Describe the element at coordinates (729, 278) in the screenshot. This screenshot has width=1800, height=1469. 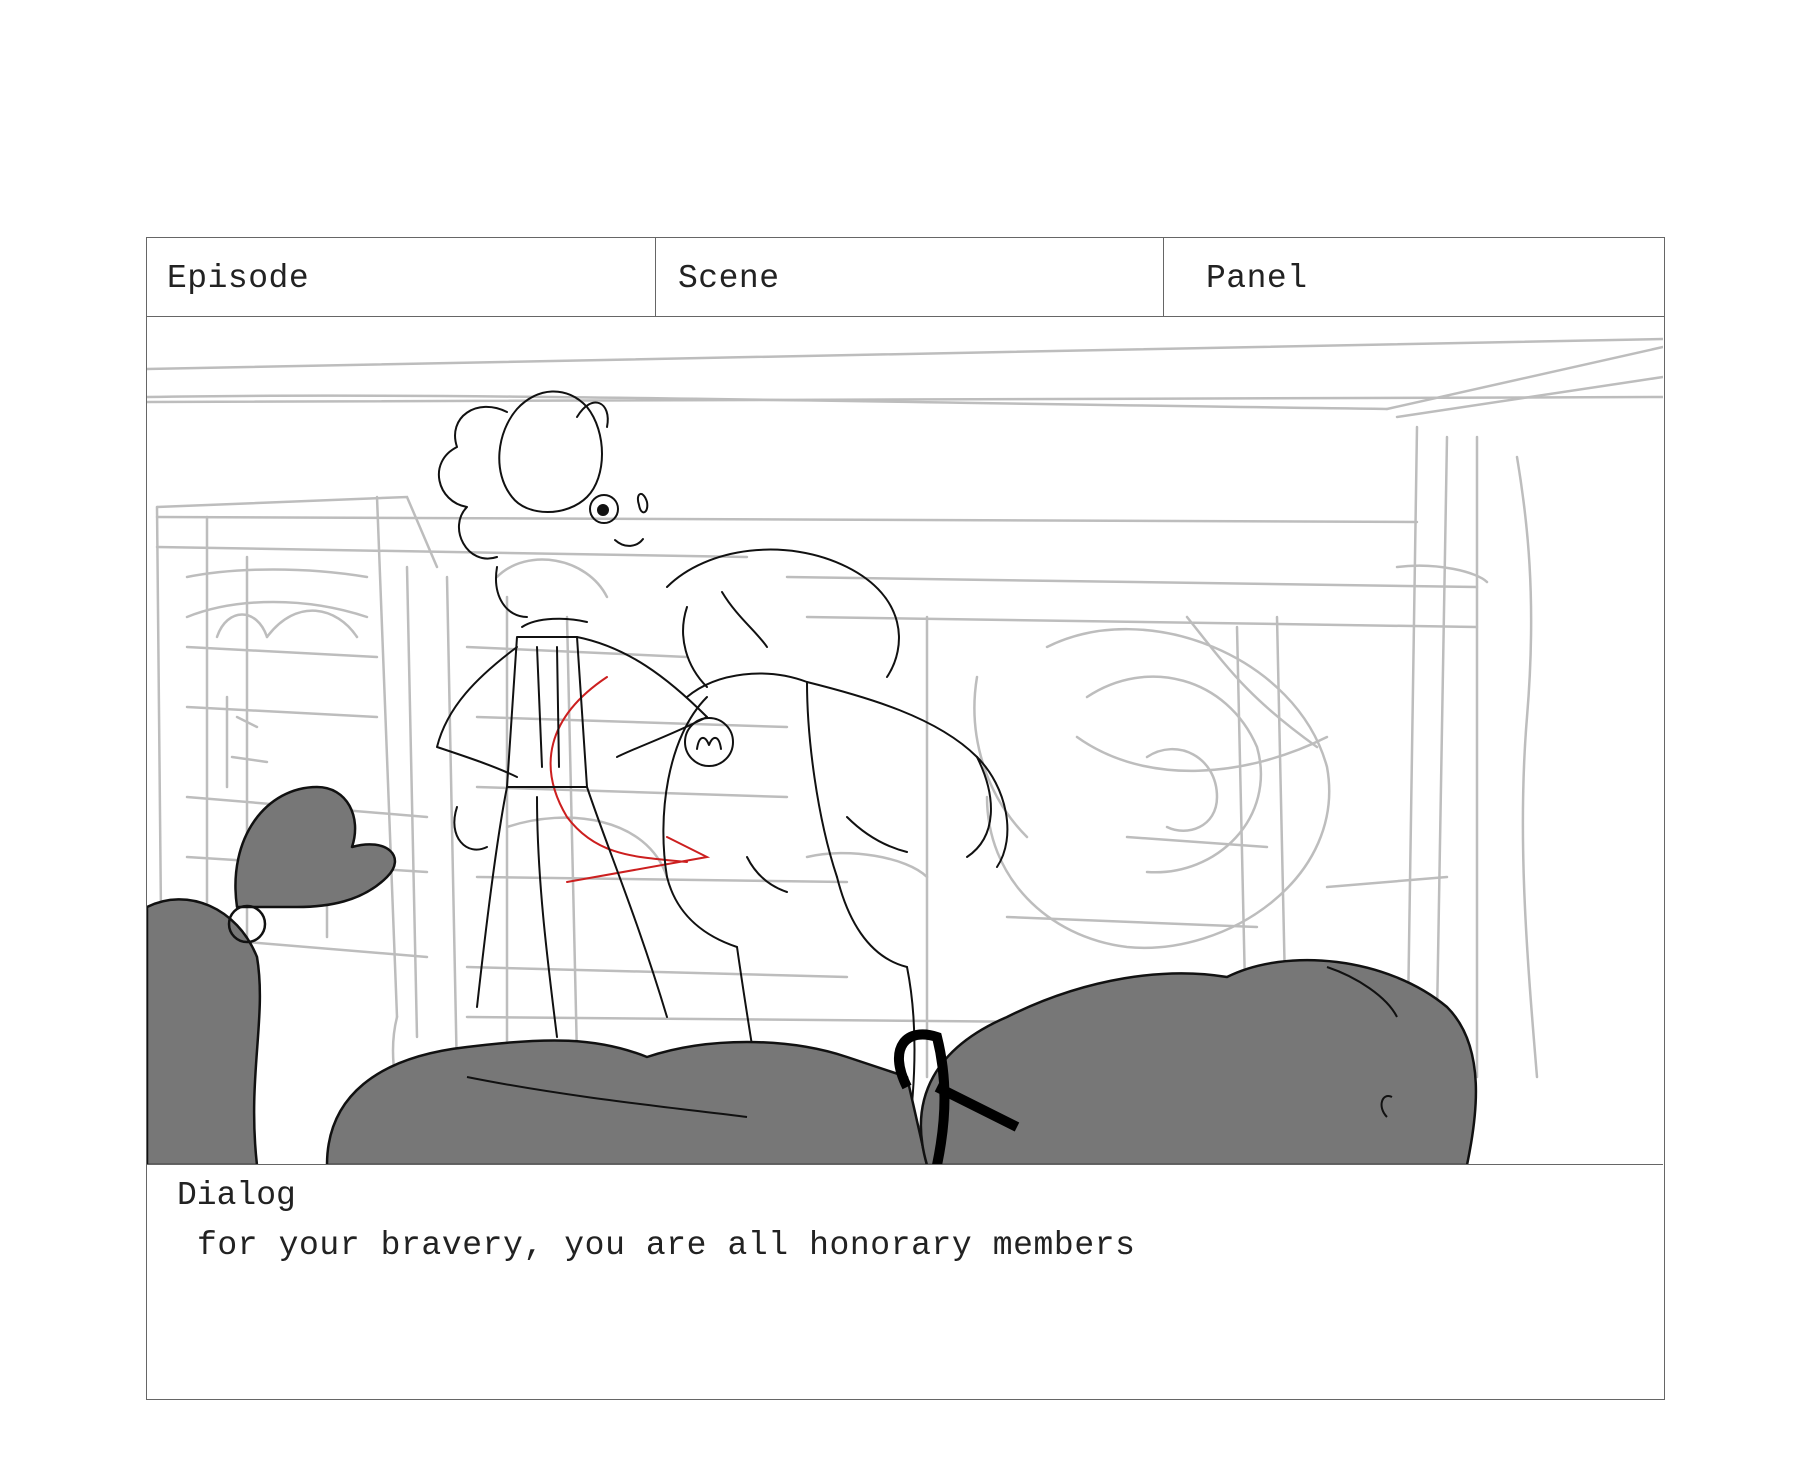
I see `scene-label: Scene` at that location.